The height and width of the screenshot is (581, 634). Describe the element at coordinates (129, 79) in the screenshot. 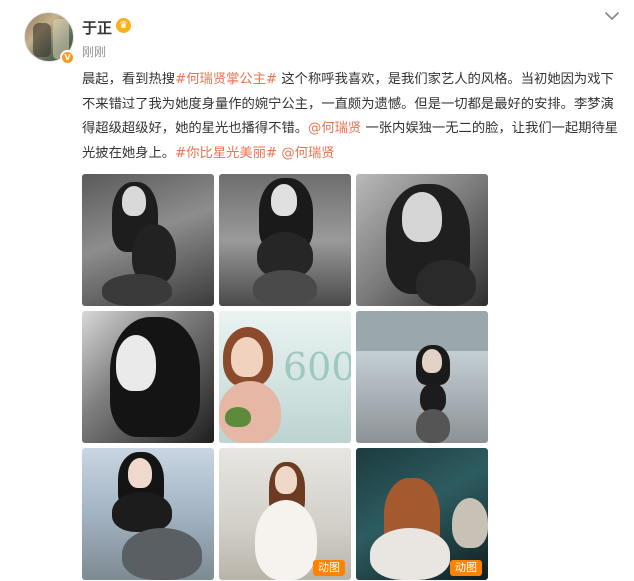

I see `text-segment: 晨起，看到热搜` at that location.